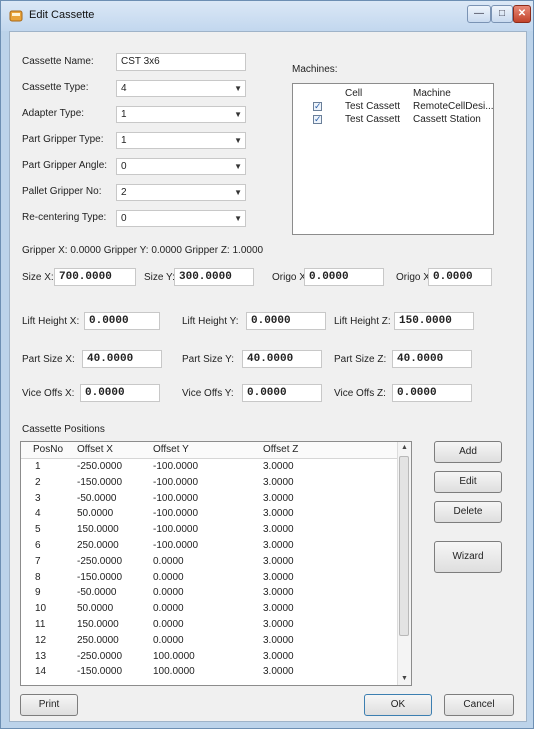  What do you see at coordinates (41, 609) in the screenshot?
I see `pos-no-cell: 10` at bounding box center [41, 609].